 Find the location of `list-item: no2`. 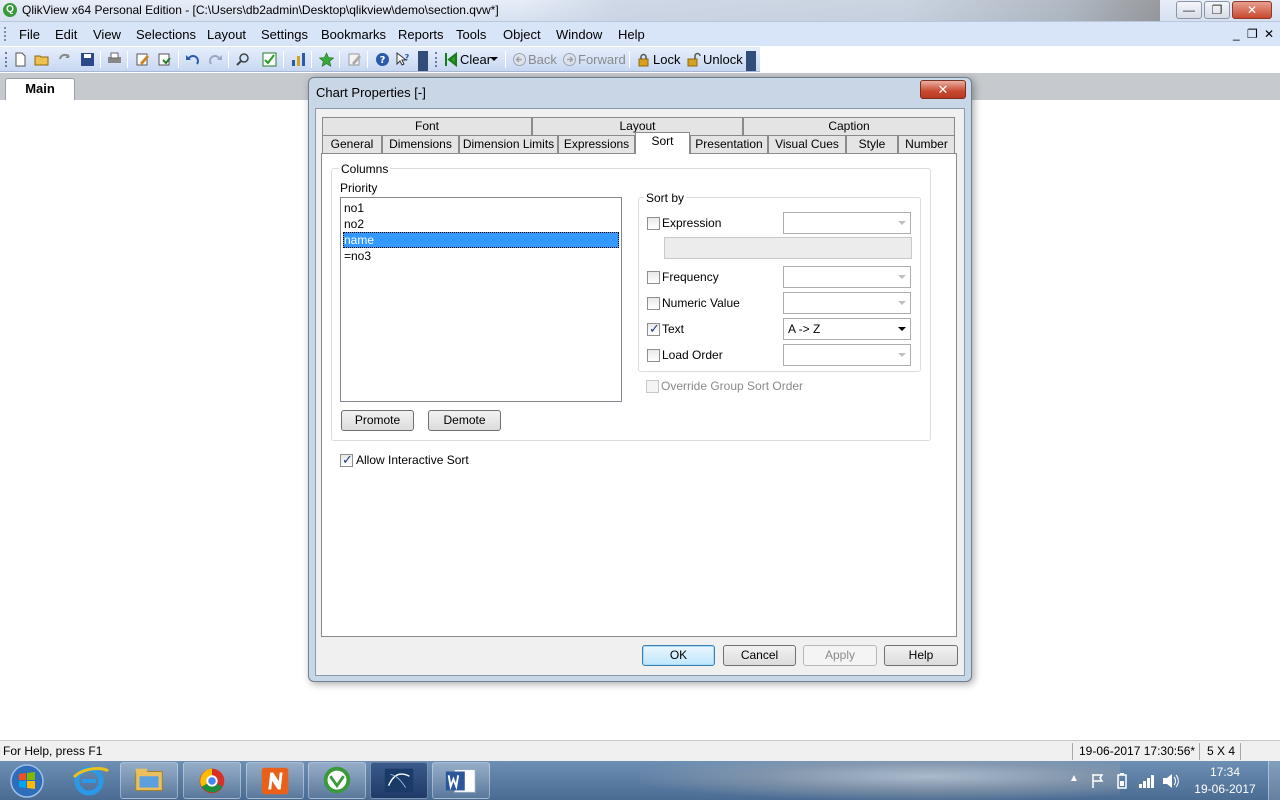

list-item: no2 is located at coordinates (481, 224).